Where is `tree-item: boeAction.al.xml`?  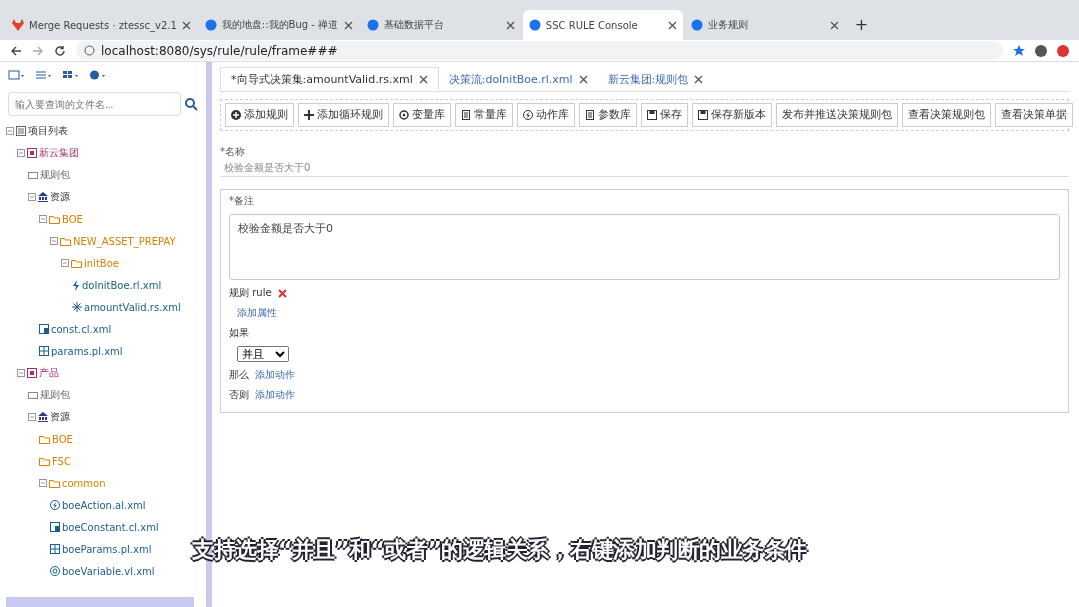
tree-item: boeAction.al.xml is located at coordinates (104, 505).